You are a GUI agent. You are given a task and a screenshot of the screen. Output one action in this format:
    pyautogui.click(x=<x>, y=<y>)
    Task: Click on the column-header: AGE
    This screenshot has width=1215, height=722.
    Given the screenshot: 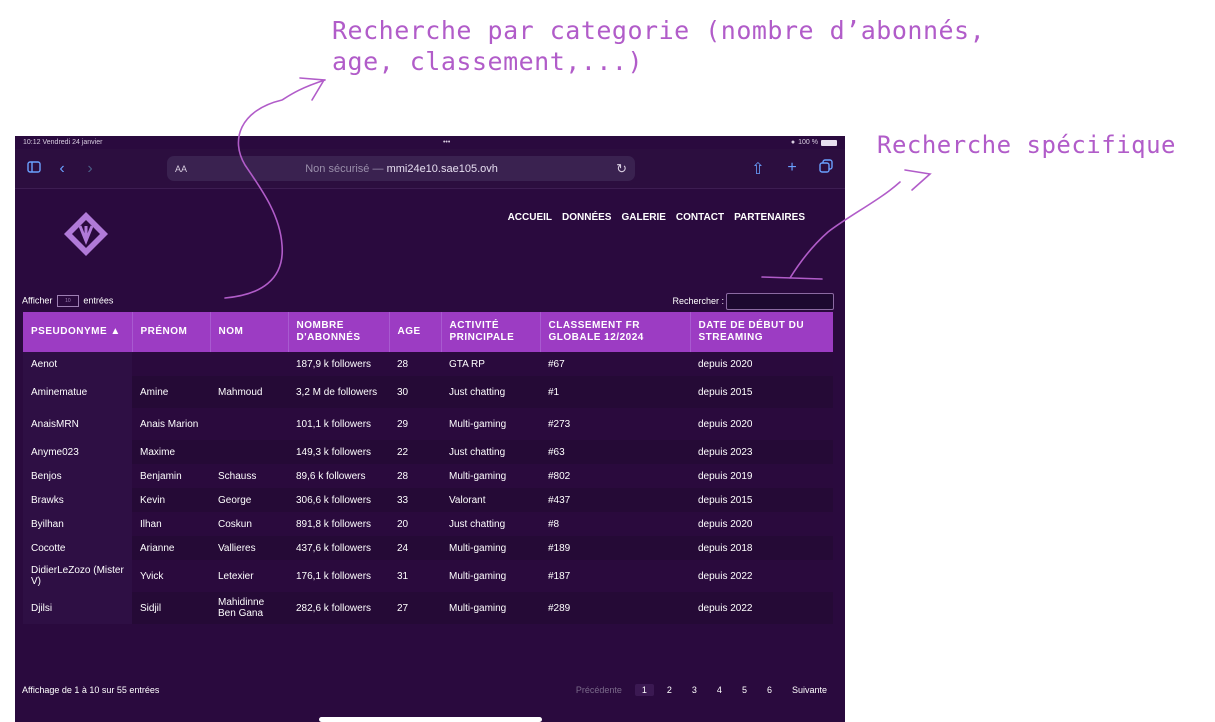 What is the action you would take?
    pyautogui.click(x=414, y=332)
    